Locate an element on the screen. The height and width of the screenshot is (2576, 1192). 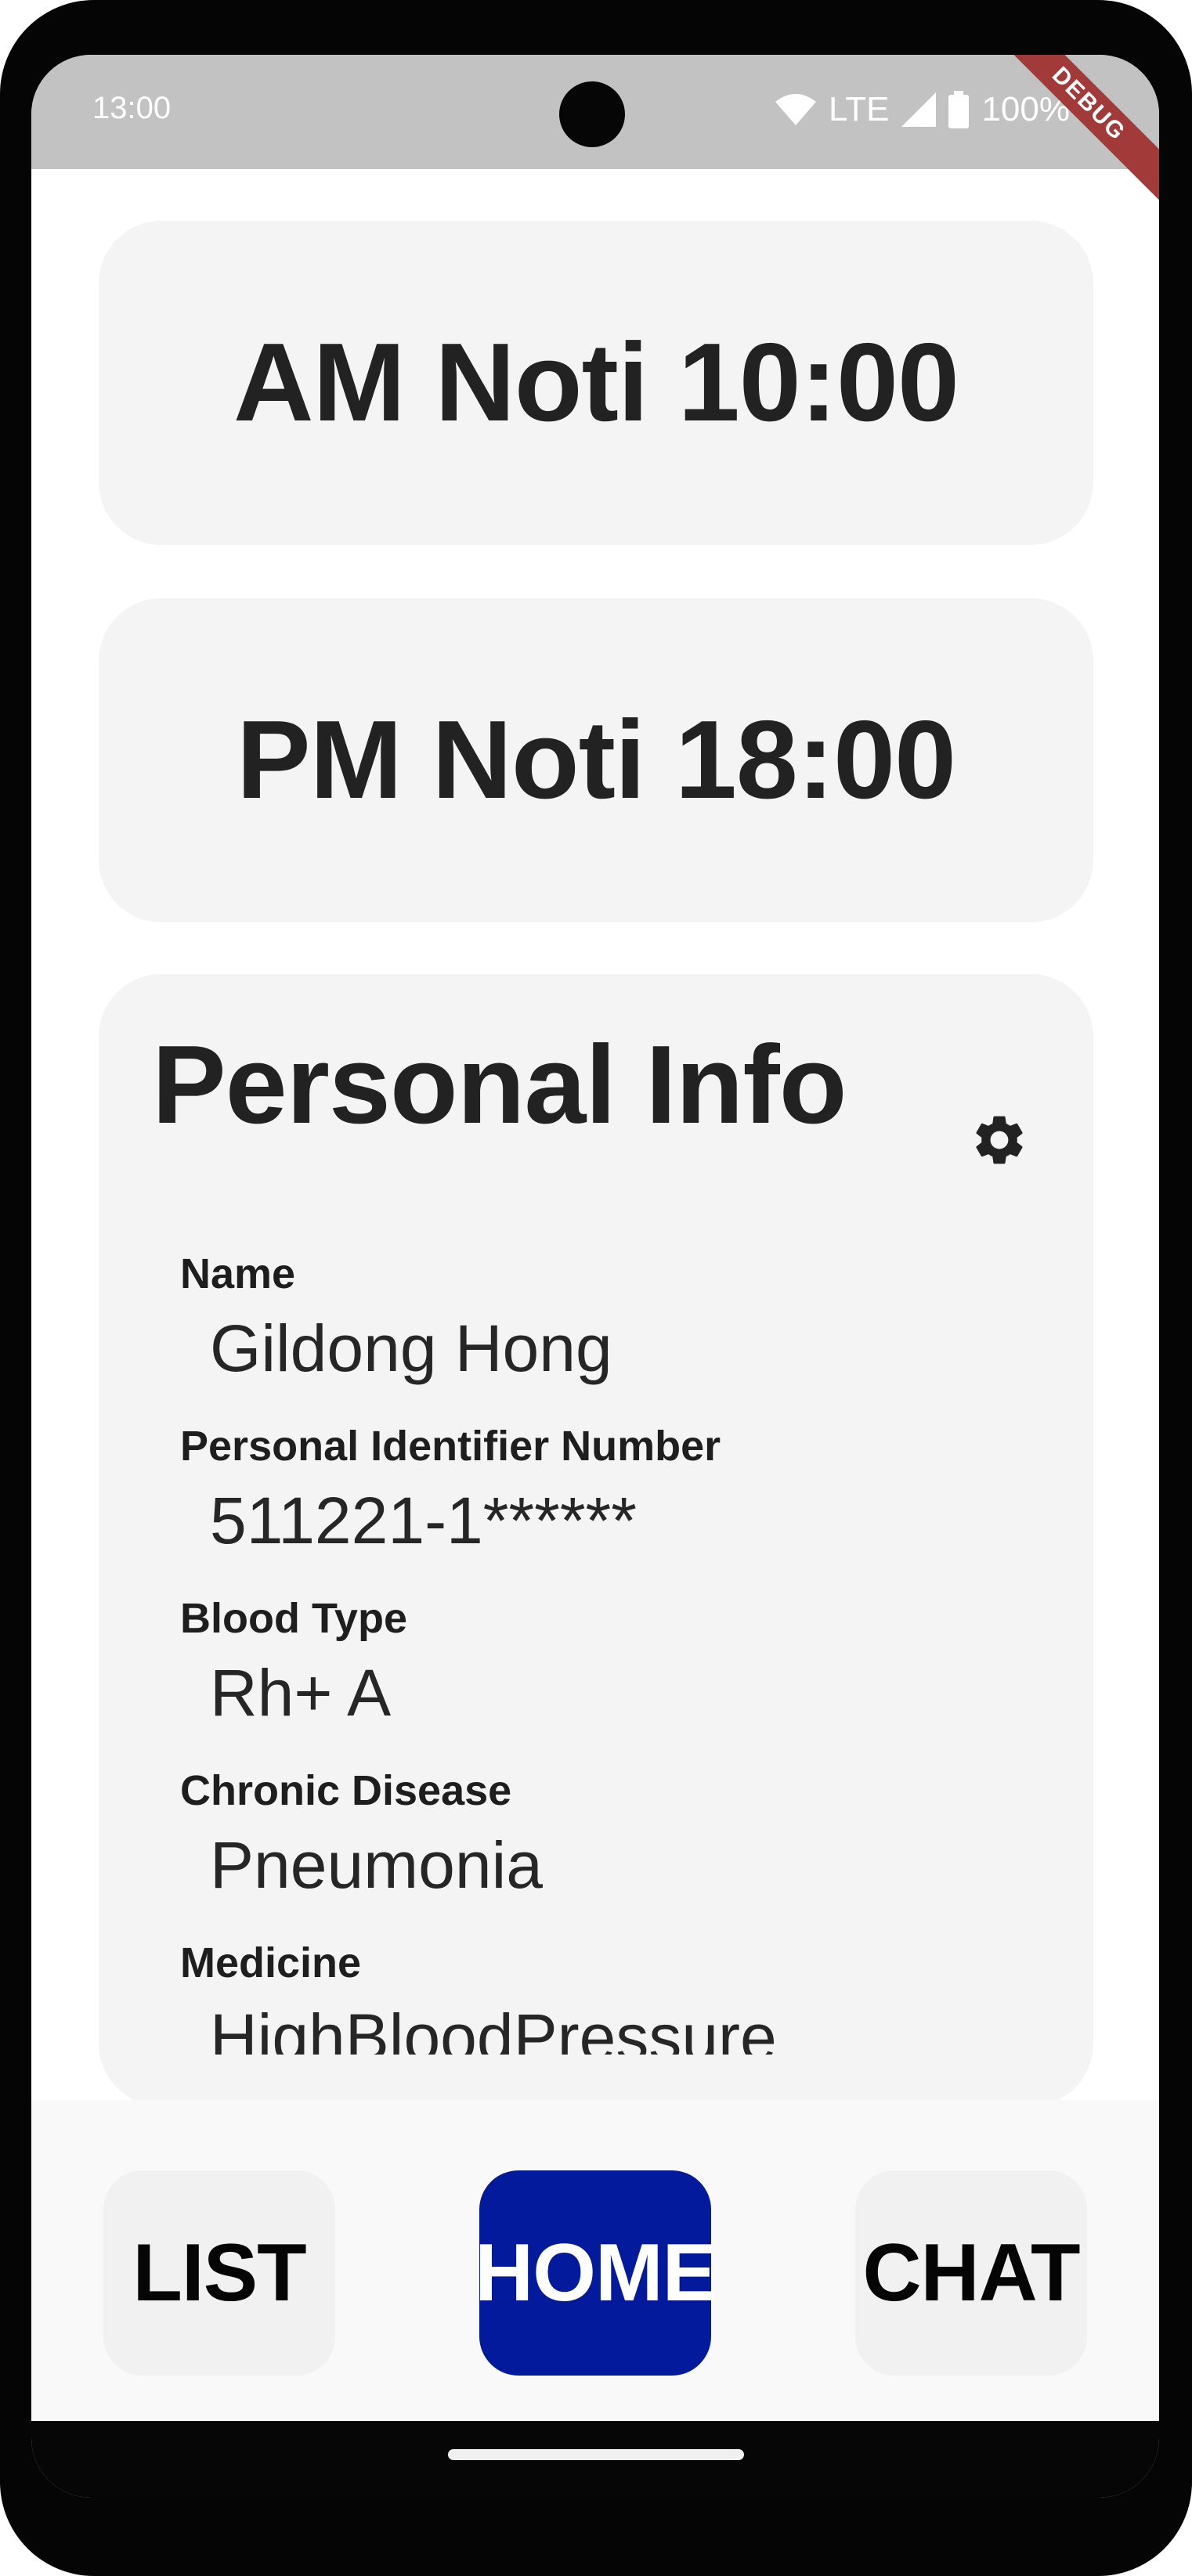
chat-button: CHAT is located at coordinates (971, 2273).